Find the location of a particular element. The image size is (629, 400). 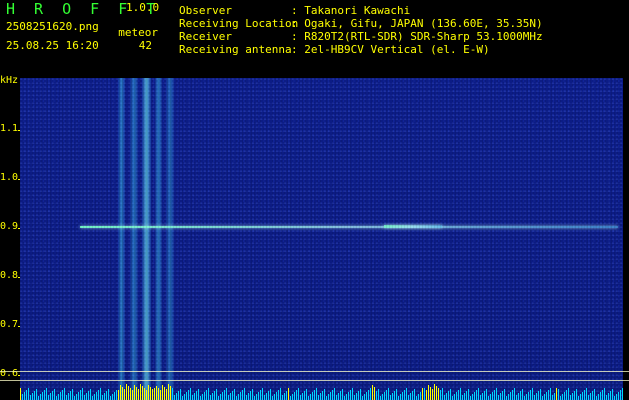

y-axis-unit: kHz is located at coordinates (9, 80).